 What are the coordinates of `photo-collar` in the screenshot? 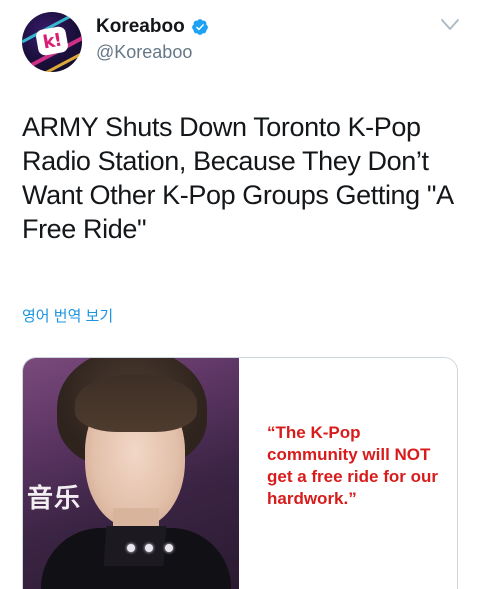 It's located at (135, 546).